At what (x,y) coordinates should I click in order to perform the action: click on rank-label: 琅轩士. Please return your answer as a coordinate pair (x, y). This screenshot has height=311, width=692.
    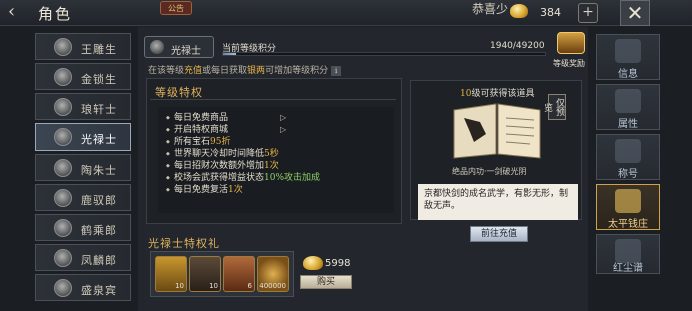
    Looking at the image, I should click on (99, 109).